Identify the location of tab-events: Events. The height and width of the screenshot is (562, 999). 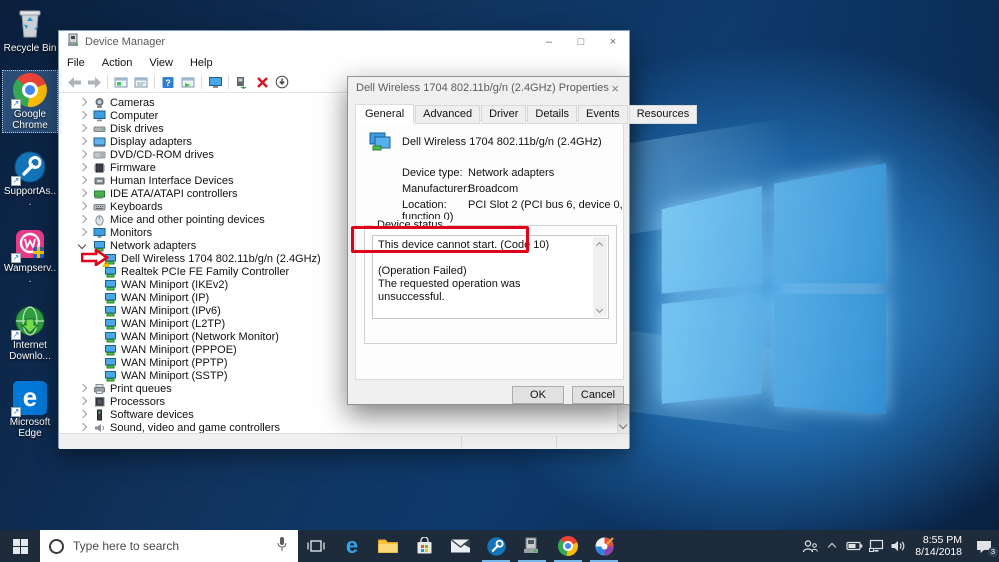
(603, 114).